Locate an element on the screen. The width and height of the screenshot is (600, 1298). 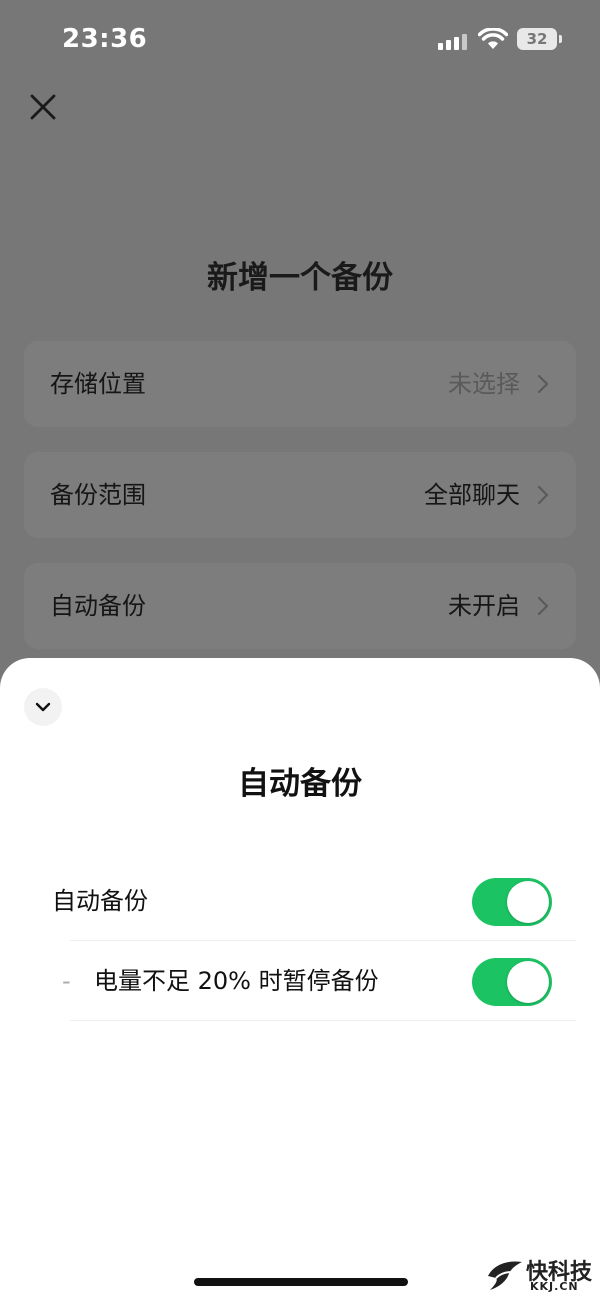
setting-row-auto-backup: 自动备份 未开启 is located at coordinates (300, 606).